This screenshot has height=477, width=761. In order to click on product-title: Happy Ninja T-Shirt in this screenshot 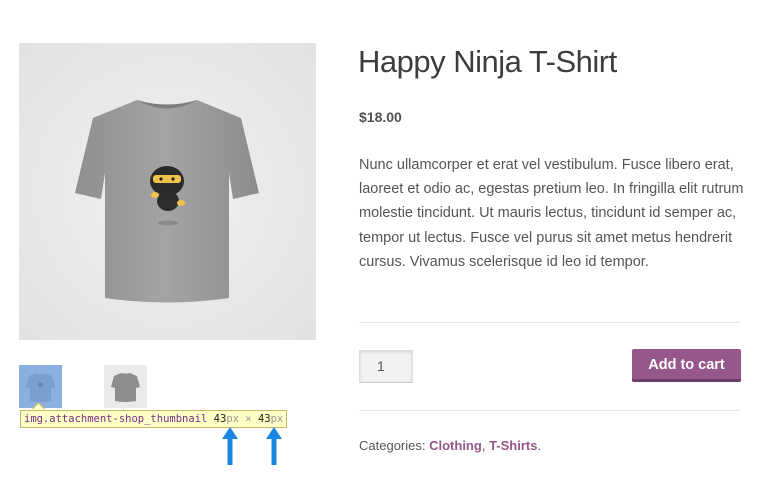, I will do `click(487, 61)`.